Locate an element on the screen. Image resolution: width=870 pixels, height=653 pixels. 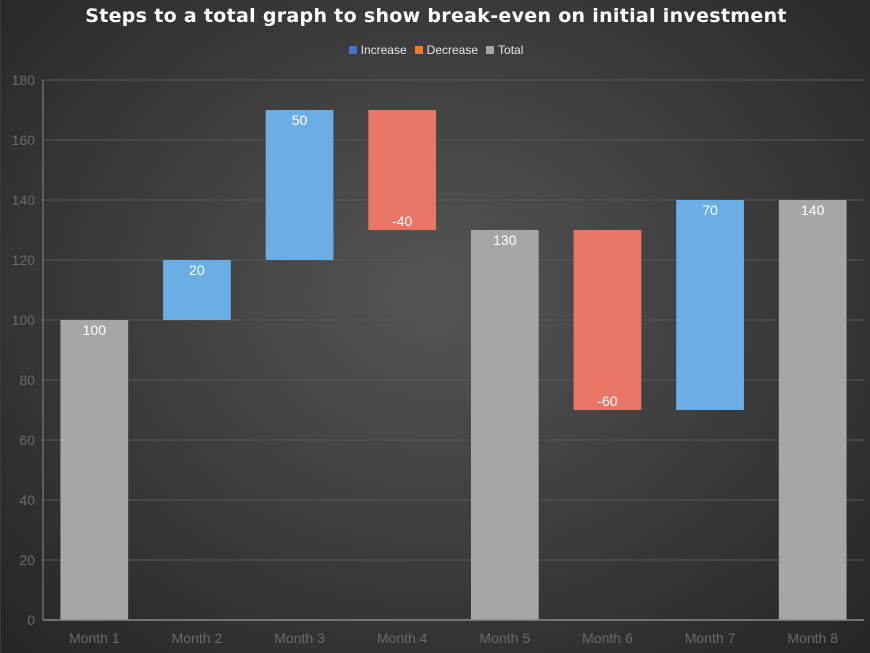
x-category-label-month-4: Month 4 is located at coordinates (402, 638).